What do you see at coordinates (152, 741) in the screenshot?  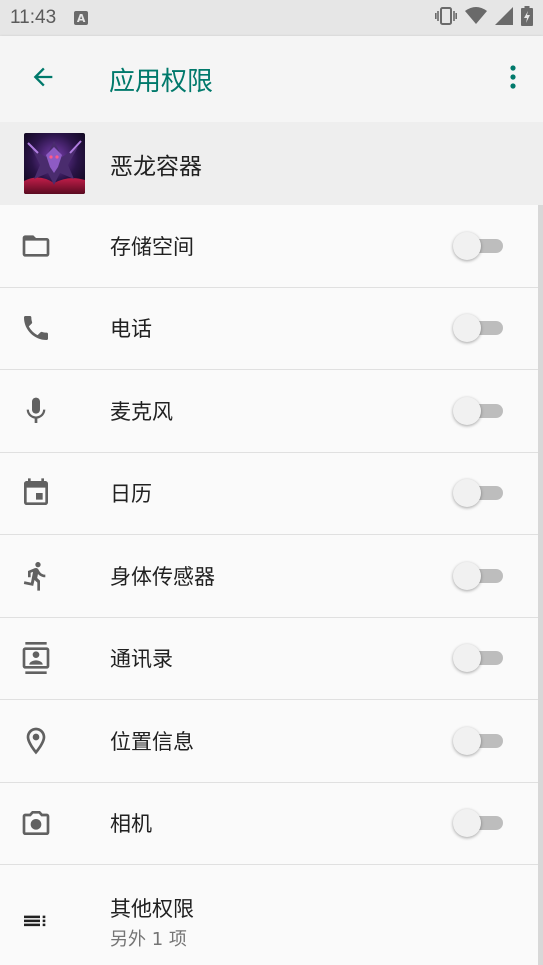 I see `permission-label: 位置信息` at bounding box center [152, 741].